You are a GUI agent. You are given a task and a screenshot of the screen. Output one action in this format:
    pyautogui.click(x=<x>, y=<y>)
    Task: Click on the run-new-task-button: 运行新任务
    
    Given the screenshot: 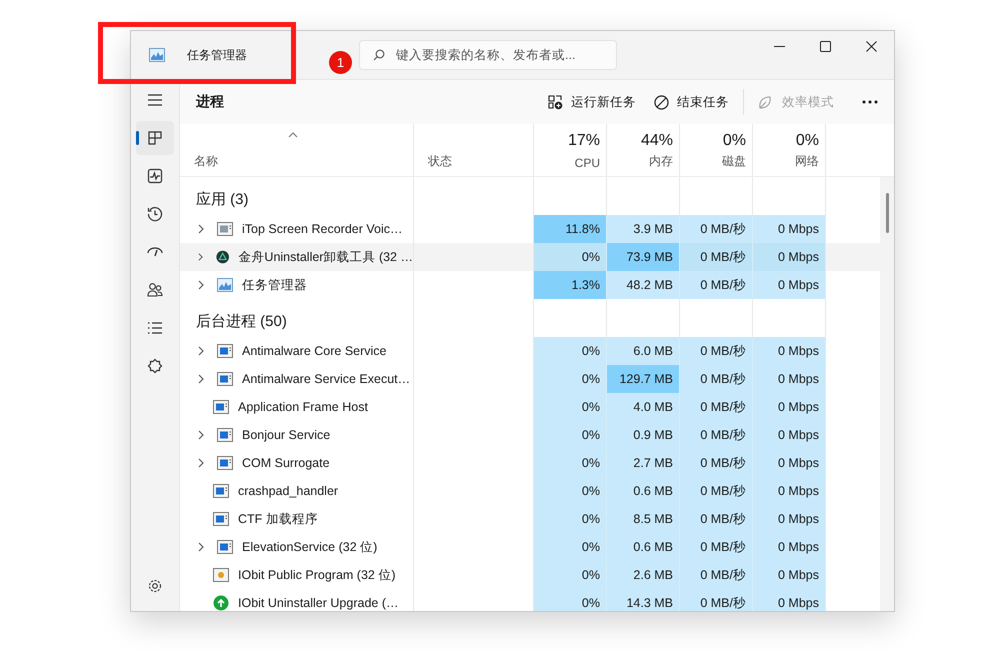 What is the action you would take?
    pyautogui.click(x=592, y=102)
    